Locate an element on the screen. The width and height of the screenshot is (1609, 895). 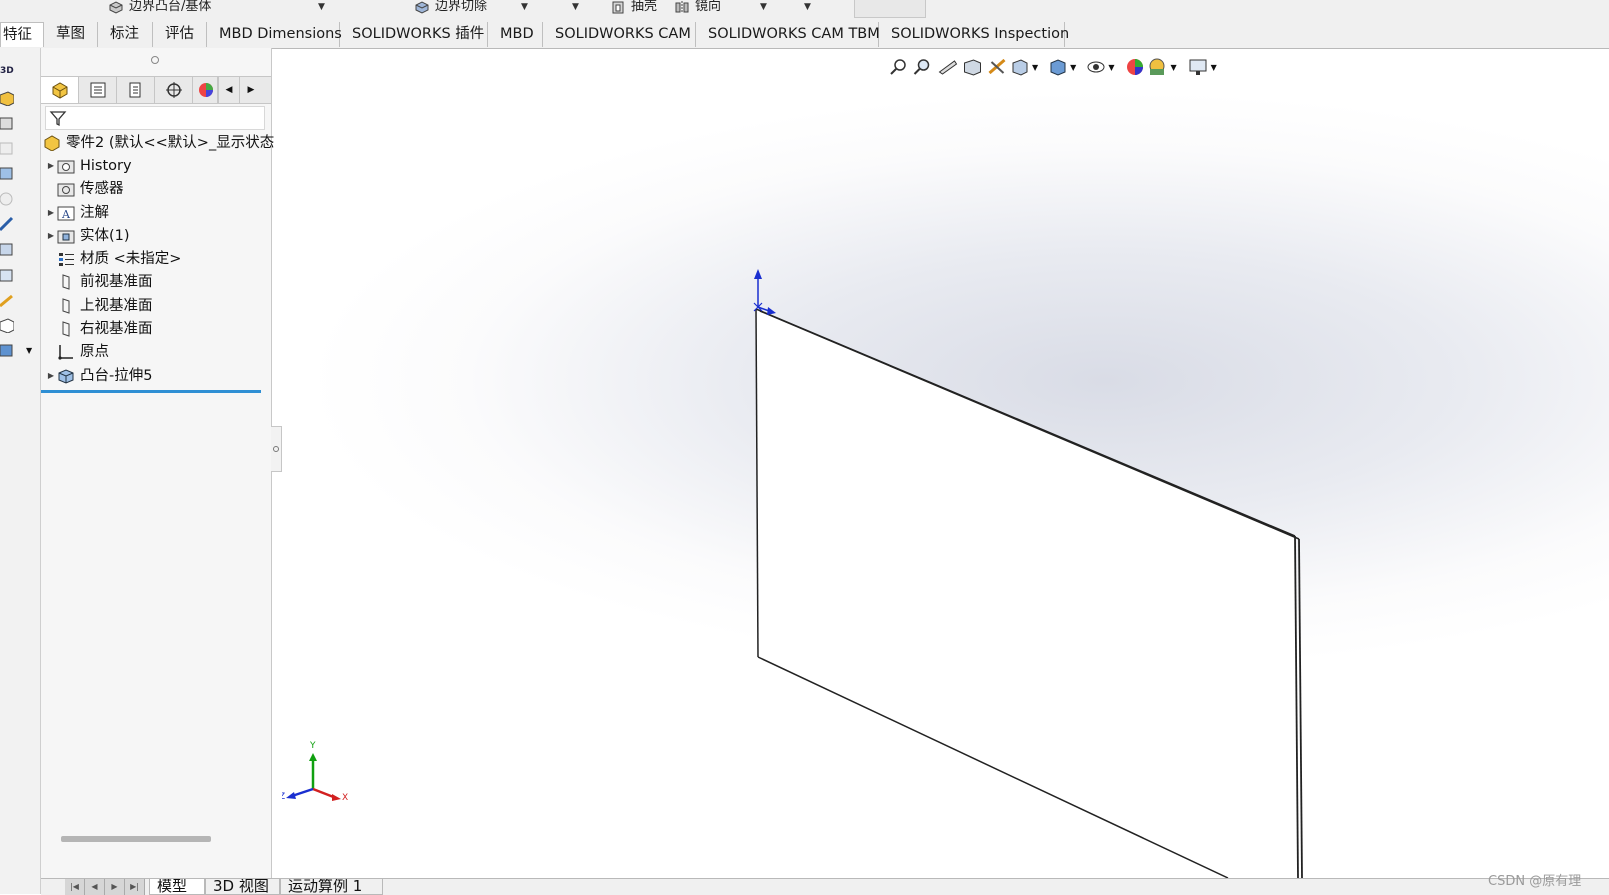
revolve-icon is located at coordinates (7, 123).